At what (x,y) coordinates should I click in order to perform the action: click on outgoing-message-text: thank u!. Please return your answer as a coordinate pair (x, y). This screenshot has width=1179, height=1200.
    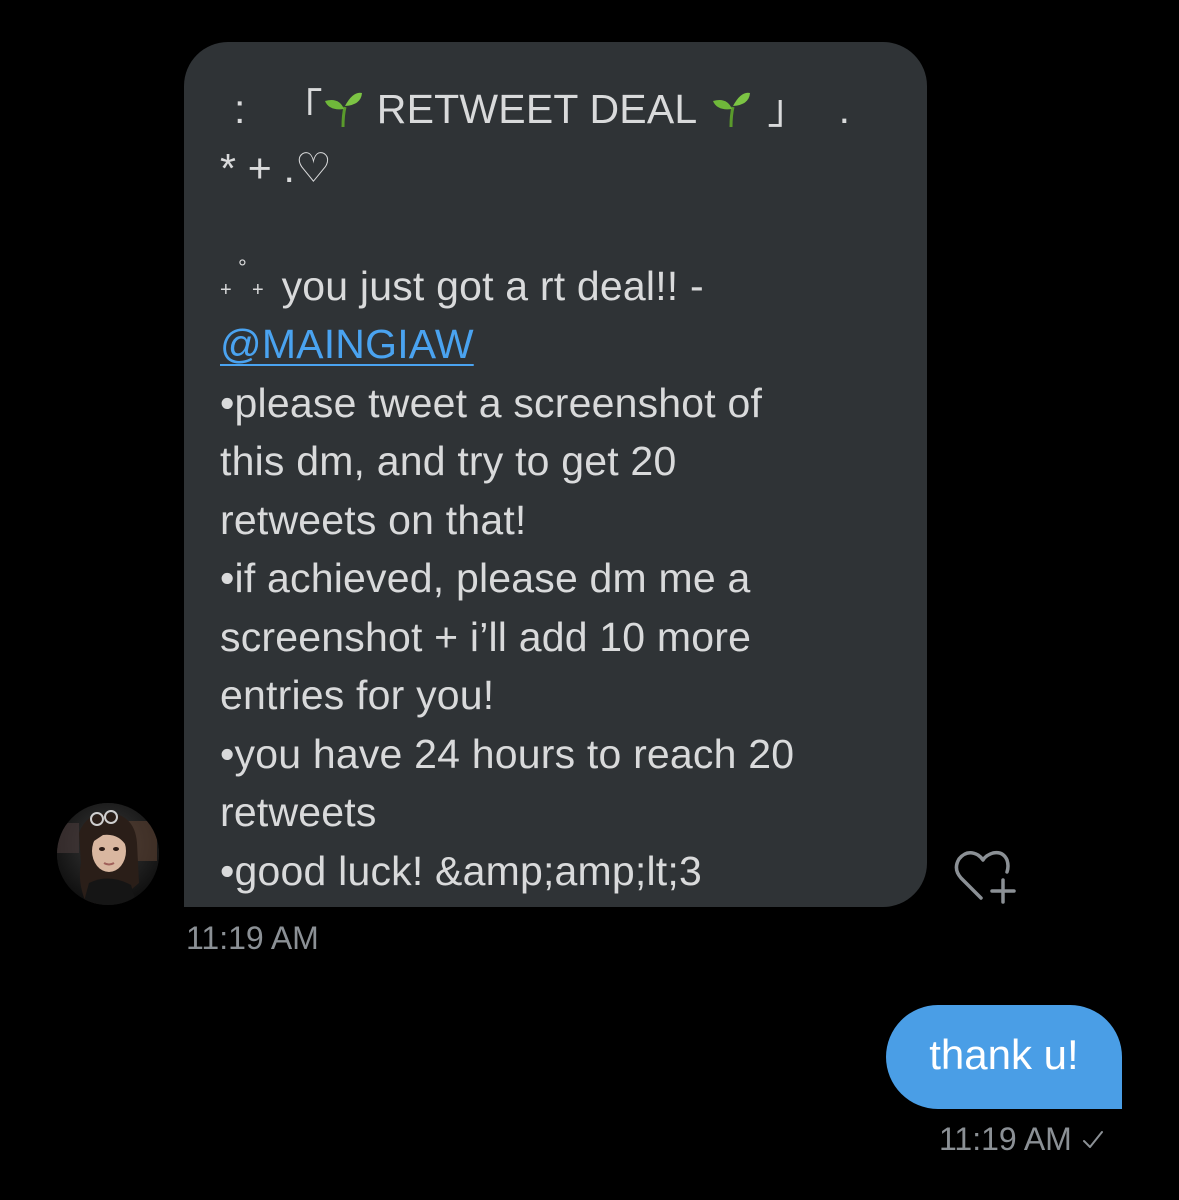
    Looking at the image, I should click on (1004, 1054).